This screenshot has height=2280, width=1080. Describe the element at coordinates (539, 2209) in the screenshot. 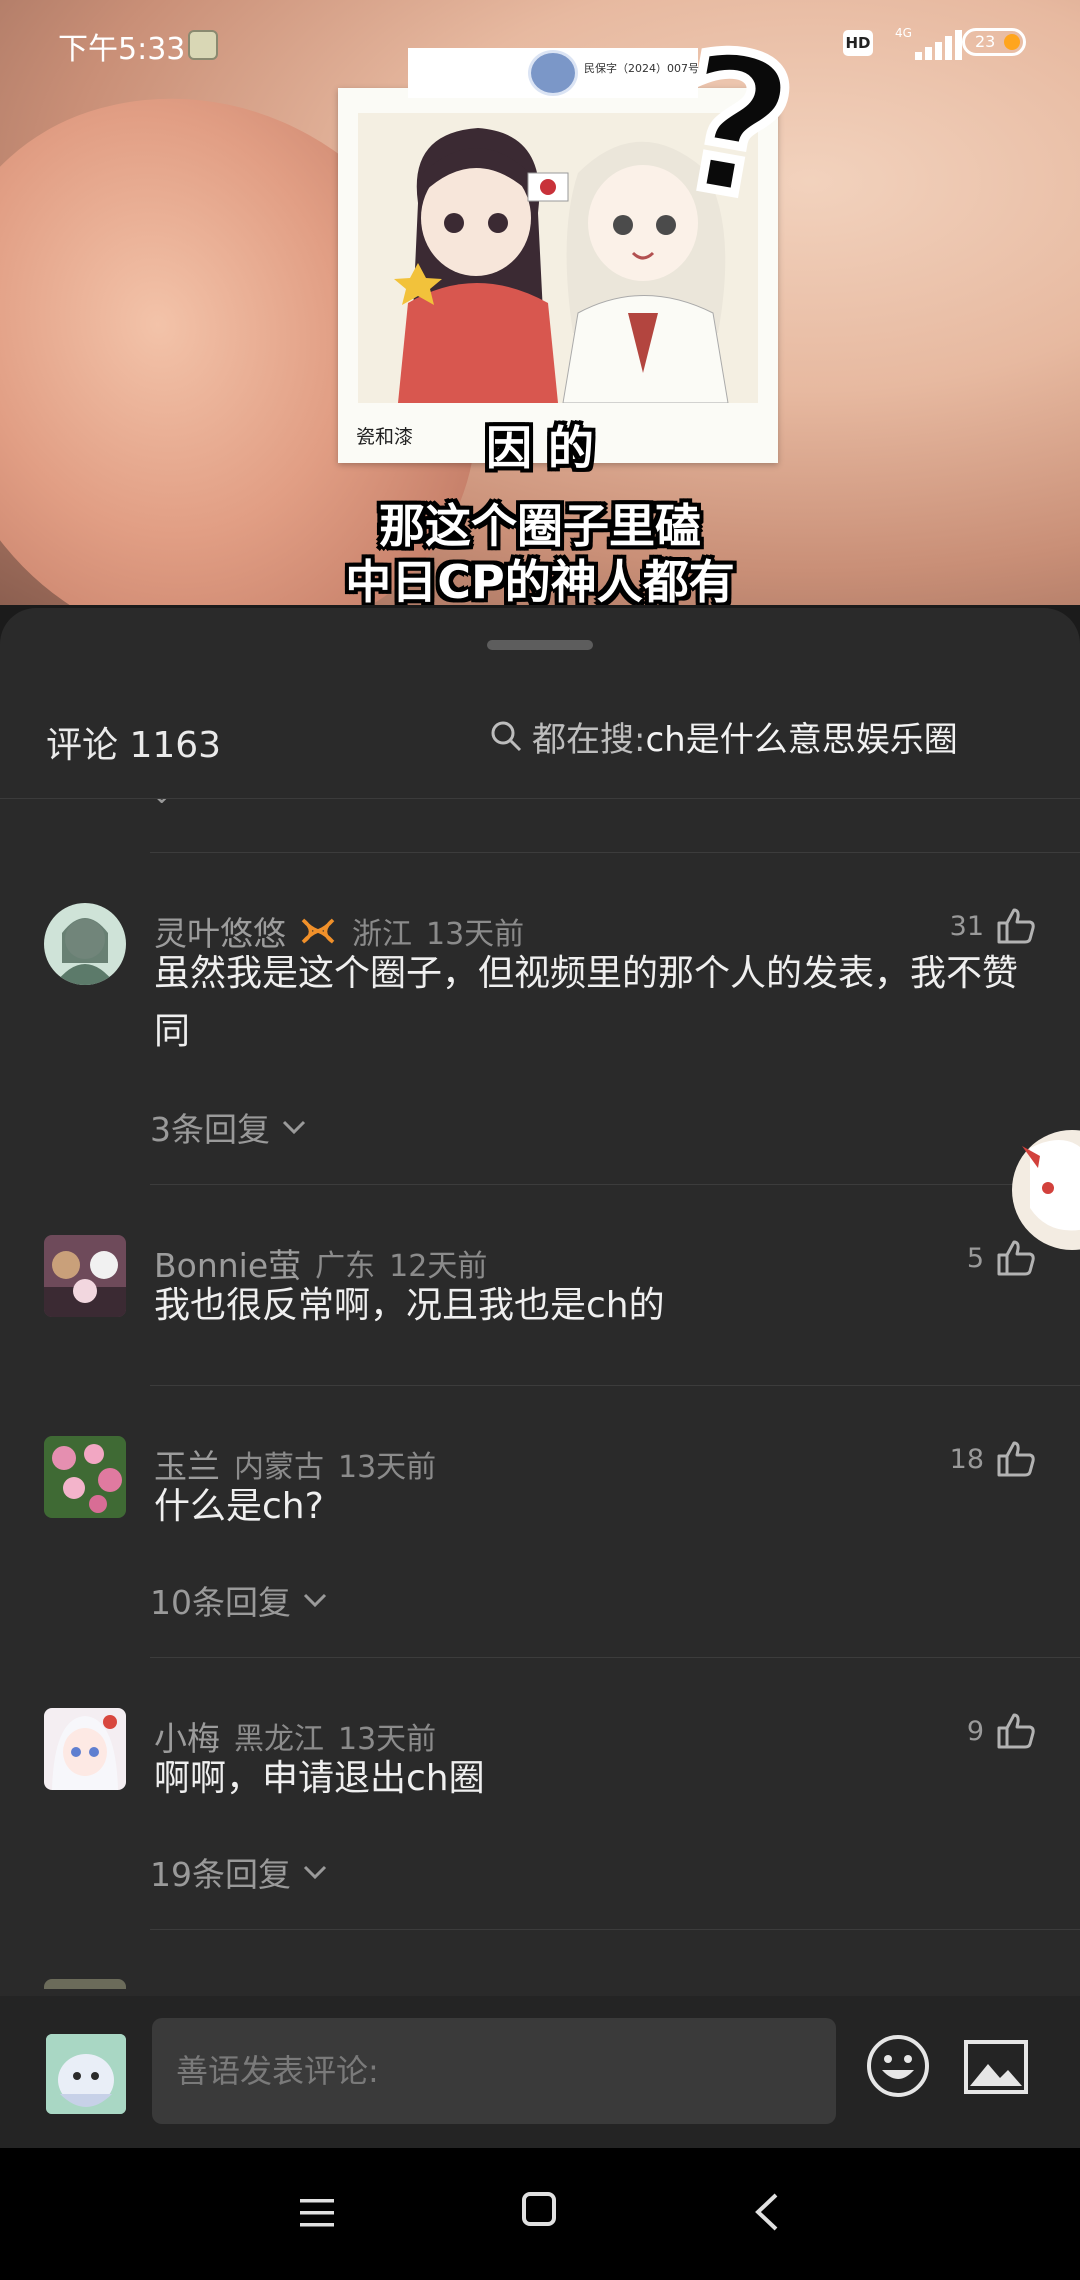

I see `home-icon` at that location.